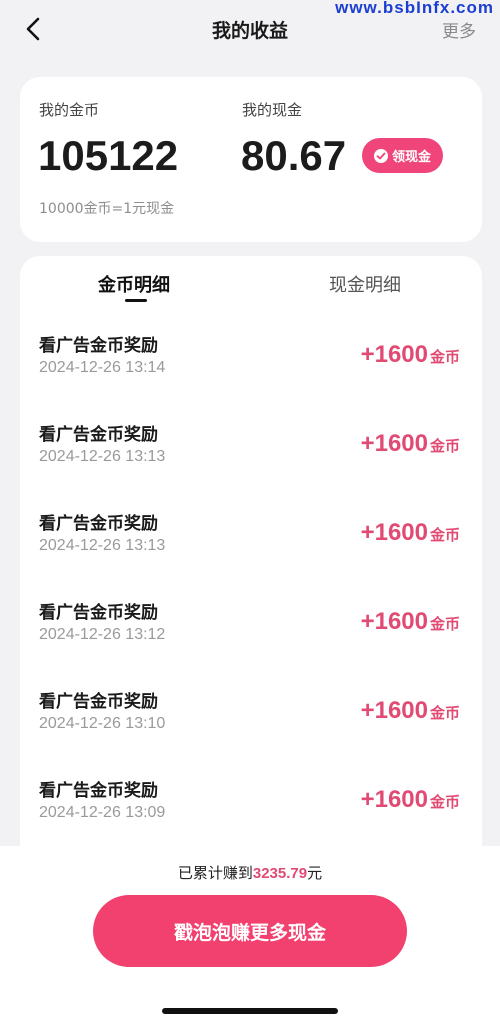 The image size is (500, 1025). I want to click on list-item: 看广告金币奖励 2024-12-26 13:12 +1600 金币, so click(251, 642).